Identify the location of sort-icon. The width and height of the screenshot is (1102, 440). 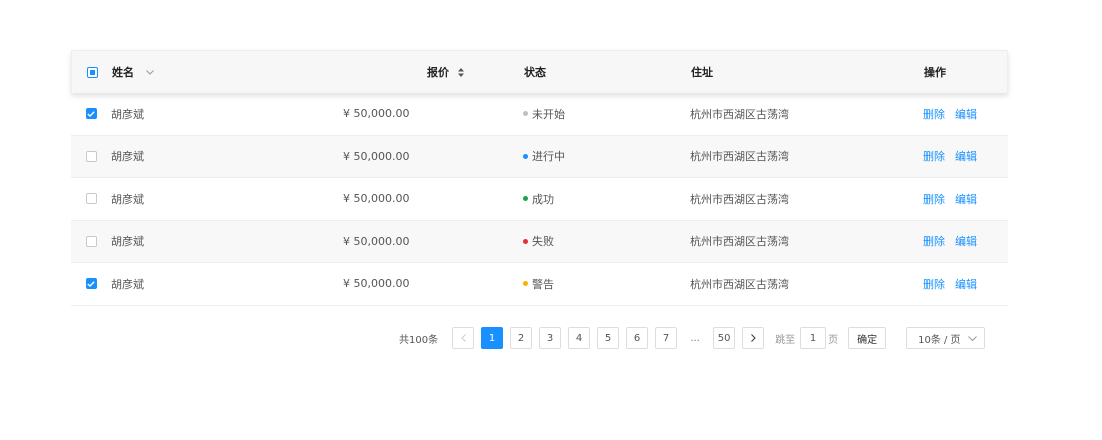
(461, 72).